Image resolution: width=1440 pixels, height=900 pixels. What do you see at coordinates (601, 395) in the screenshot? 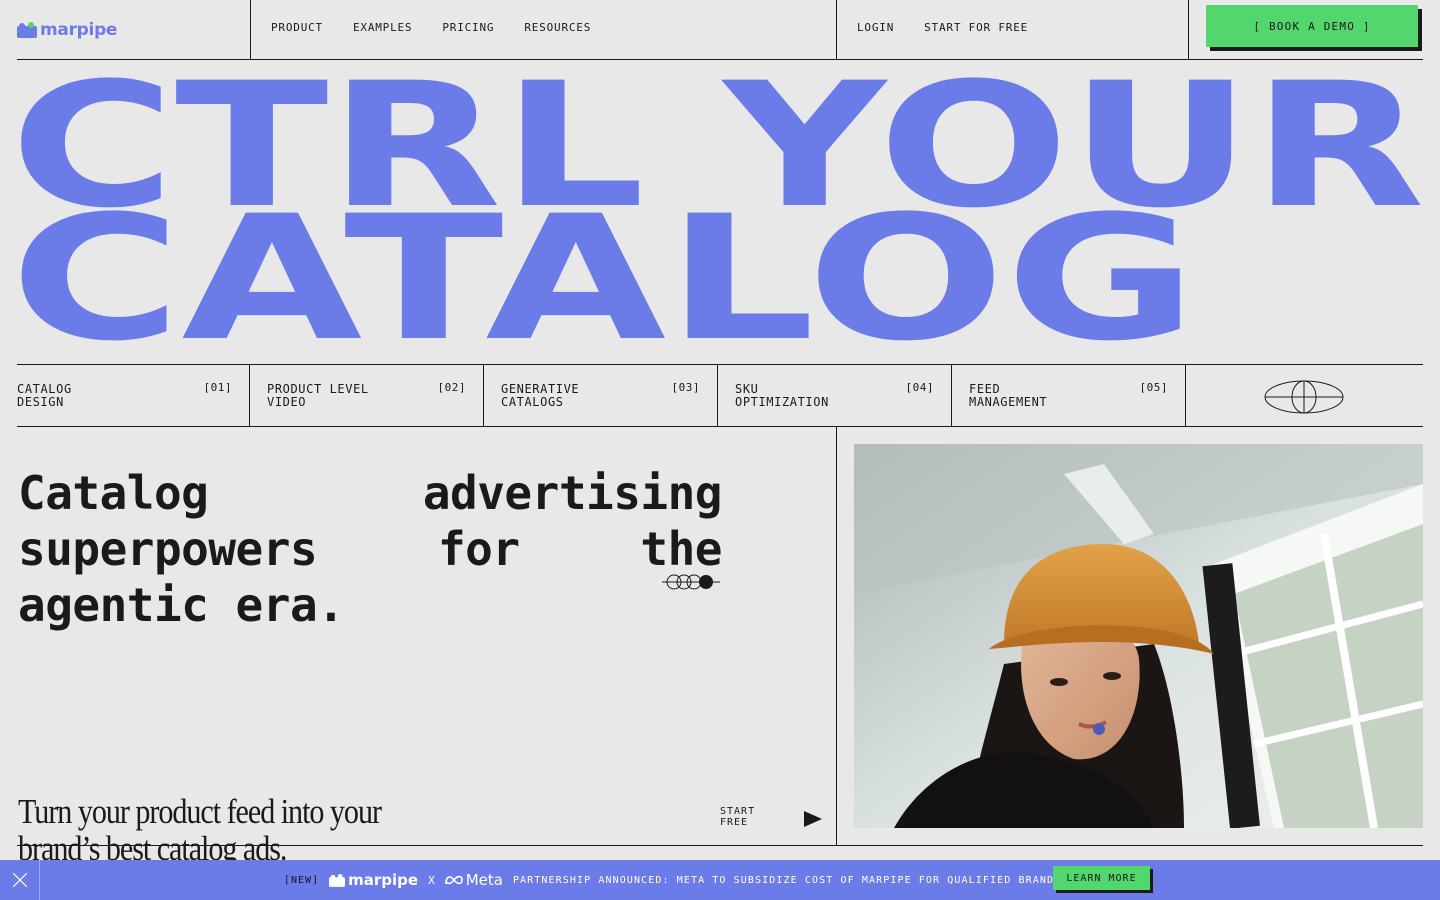
I see `feature-generative-catalogs: GENERATIVE CATALOGS [03]` at bounding box center [601, 395].